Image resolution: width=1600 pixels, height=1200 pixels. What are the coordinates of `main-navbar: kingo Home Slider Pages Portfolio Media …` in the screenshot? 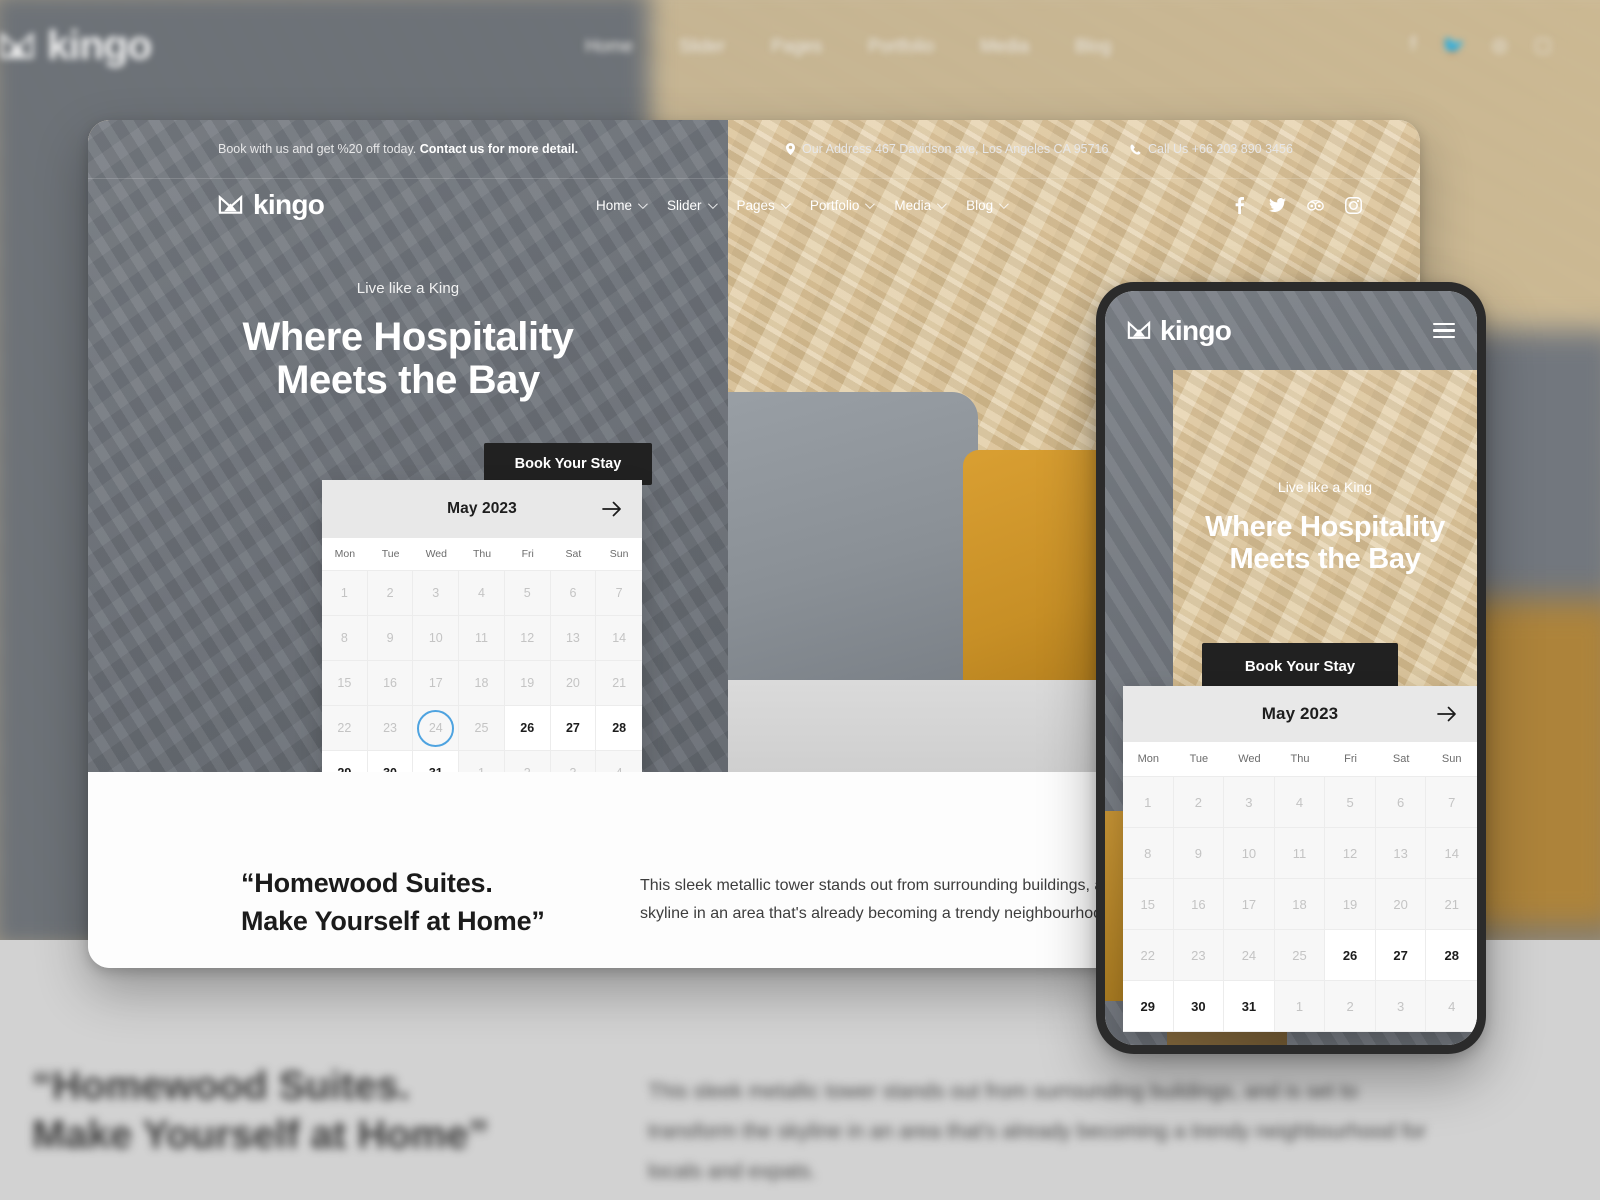 It's located at (754, 205).